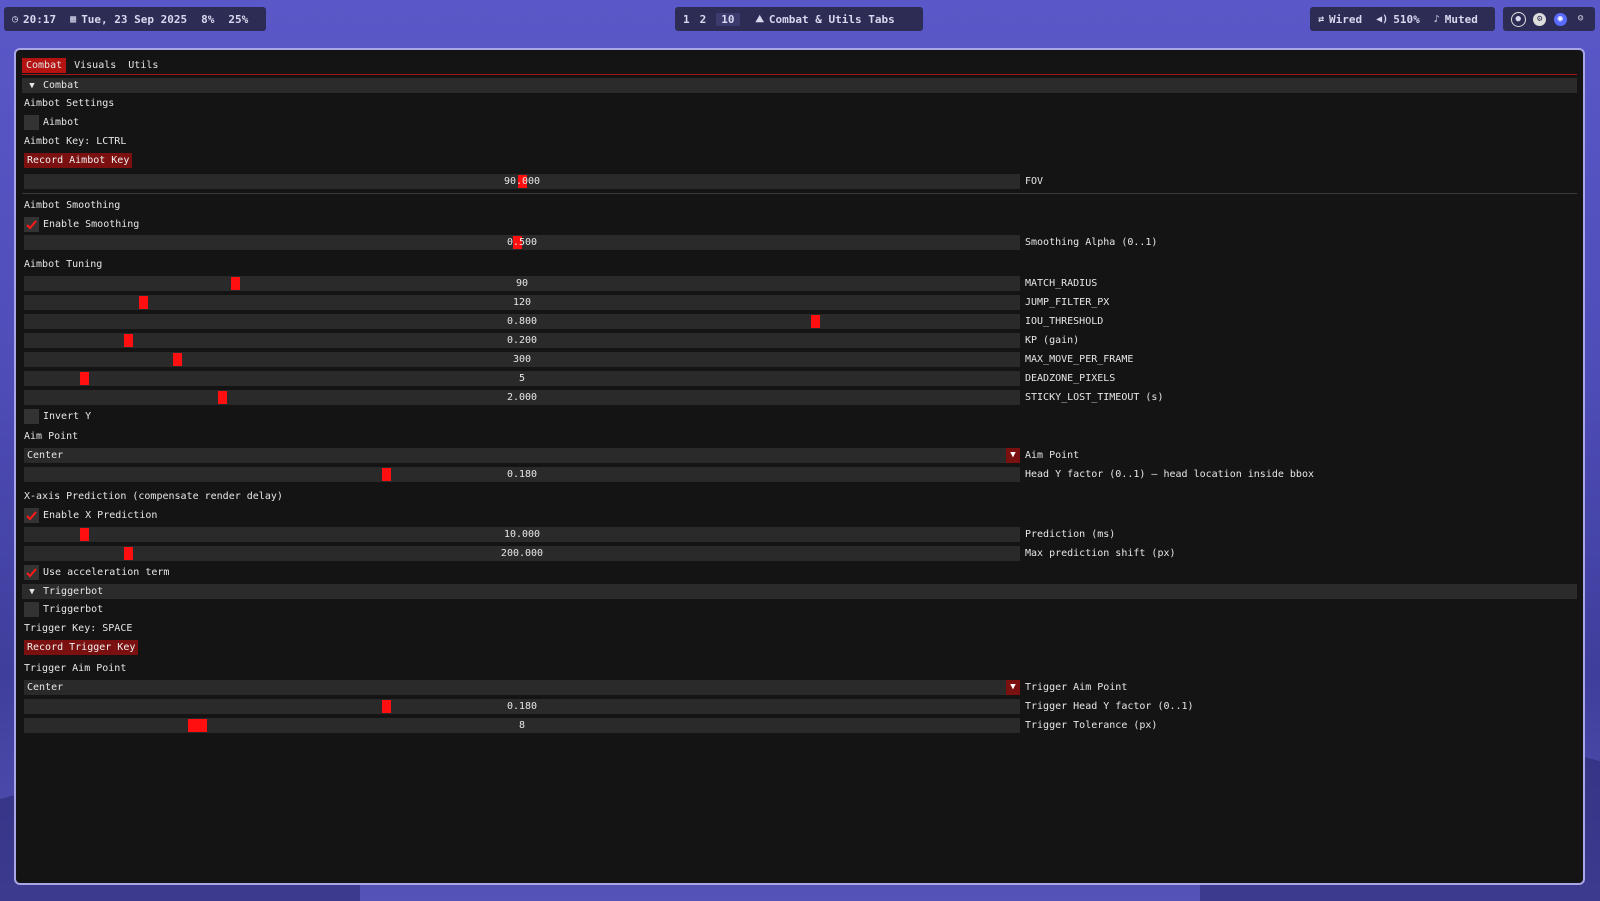 The height and width of the screenshot is (901, 1600). I want to click on calendar-icon: ▦, so click(73, 19).